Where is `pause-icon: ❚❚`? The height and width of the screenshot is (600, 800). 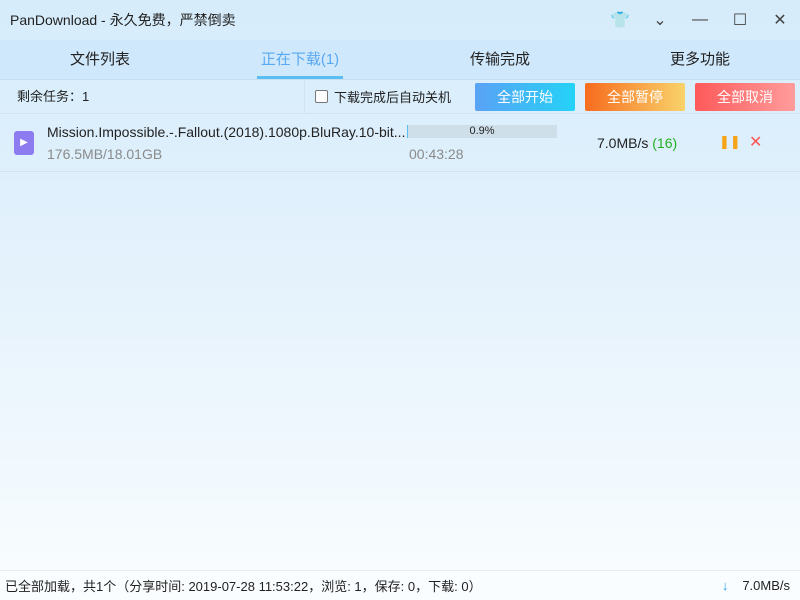 pause-icon: ❚❚ is located at coordinates (730, 142).